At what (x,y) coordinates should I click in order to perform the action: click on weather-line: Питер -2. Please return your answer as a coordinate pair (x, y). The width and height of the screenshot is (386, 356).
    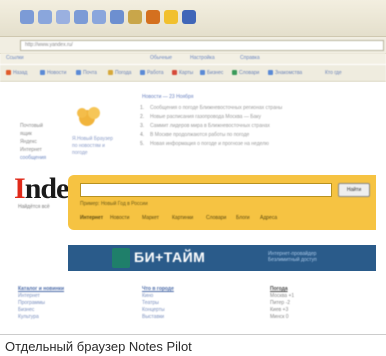
    Looking at the image, I should click on (280, 303).